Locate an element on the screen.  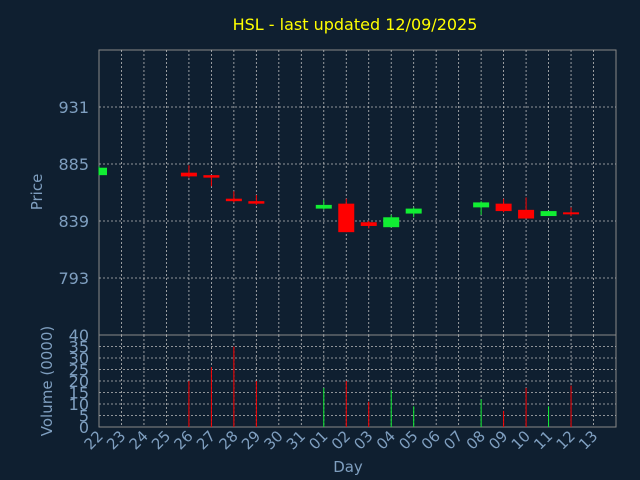
price-axis-label: Price is located at coordinates (37, 192).